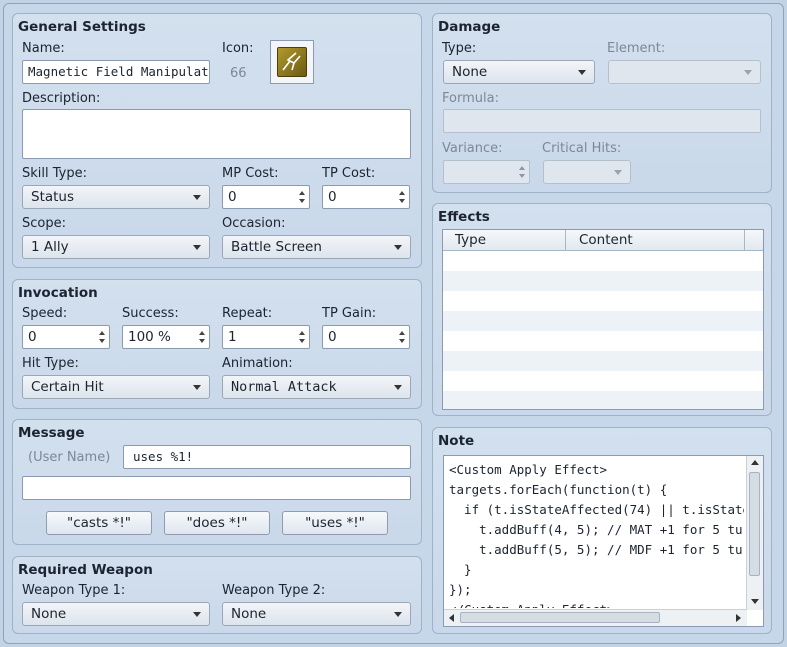 The height and width of the screenshot is (647, 787). What do you see at coordinates (684, 72) in the screenshot?
I see `element-select` at bounding box center [684, 72].